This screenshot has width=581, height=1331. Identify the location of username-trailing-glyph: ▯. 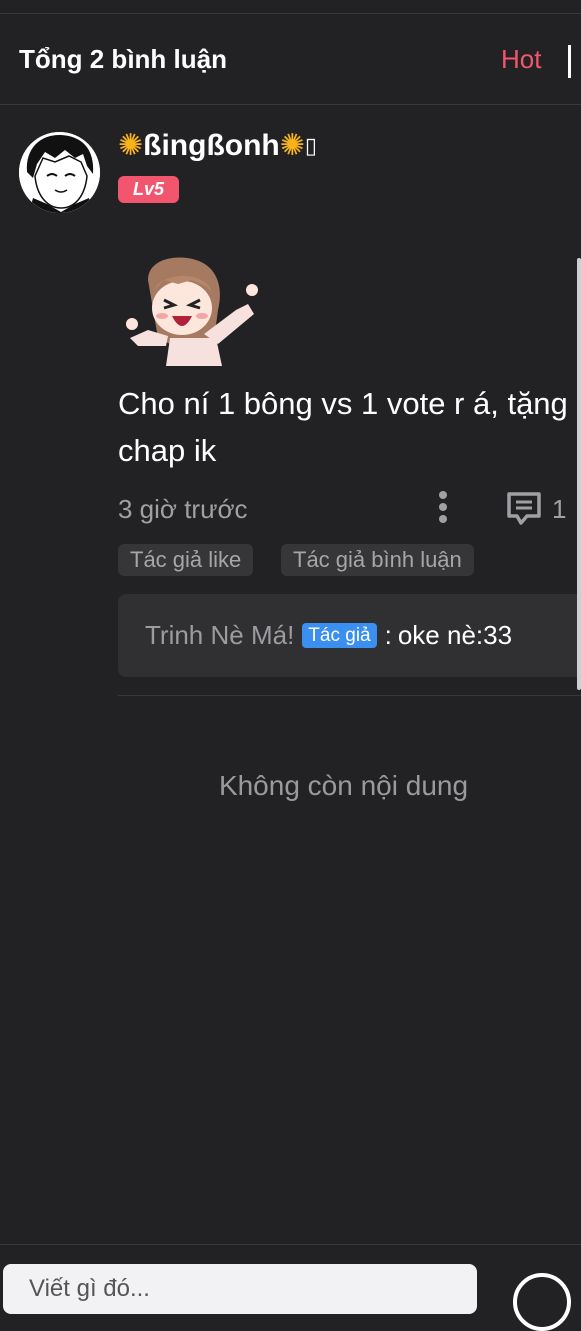
(311, 145).